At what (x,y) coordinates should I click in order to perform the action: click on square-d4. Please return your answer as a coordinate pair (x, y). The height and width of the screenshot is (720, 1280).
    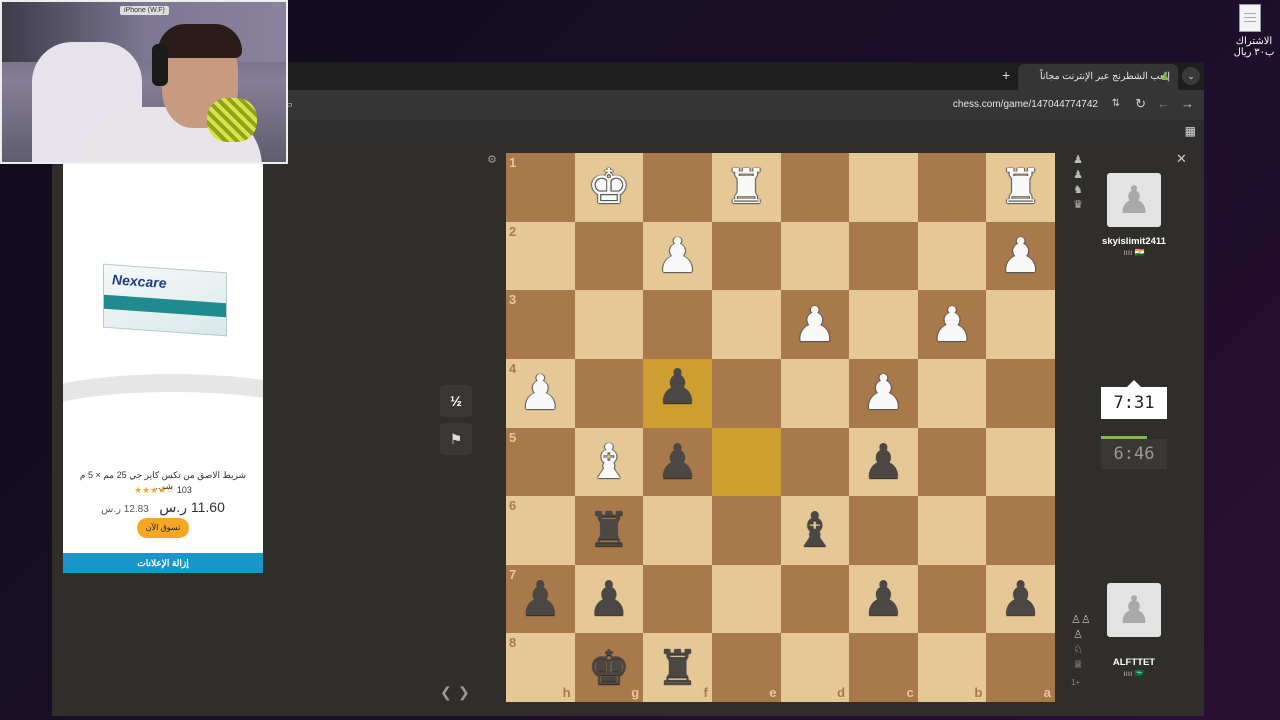
    Looking at the image, I should click on (815, 393).